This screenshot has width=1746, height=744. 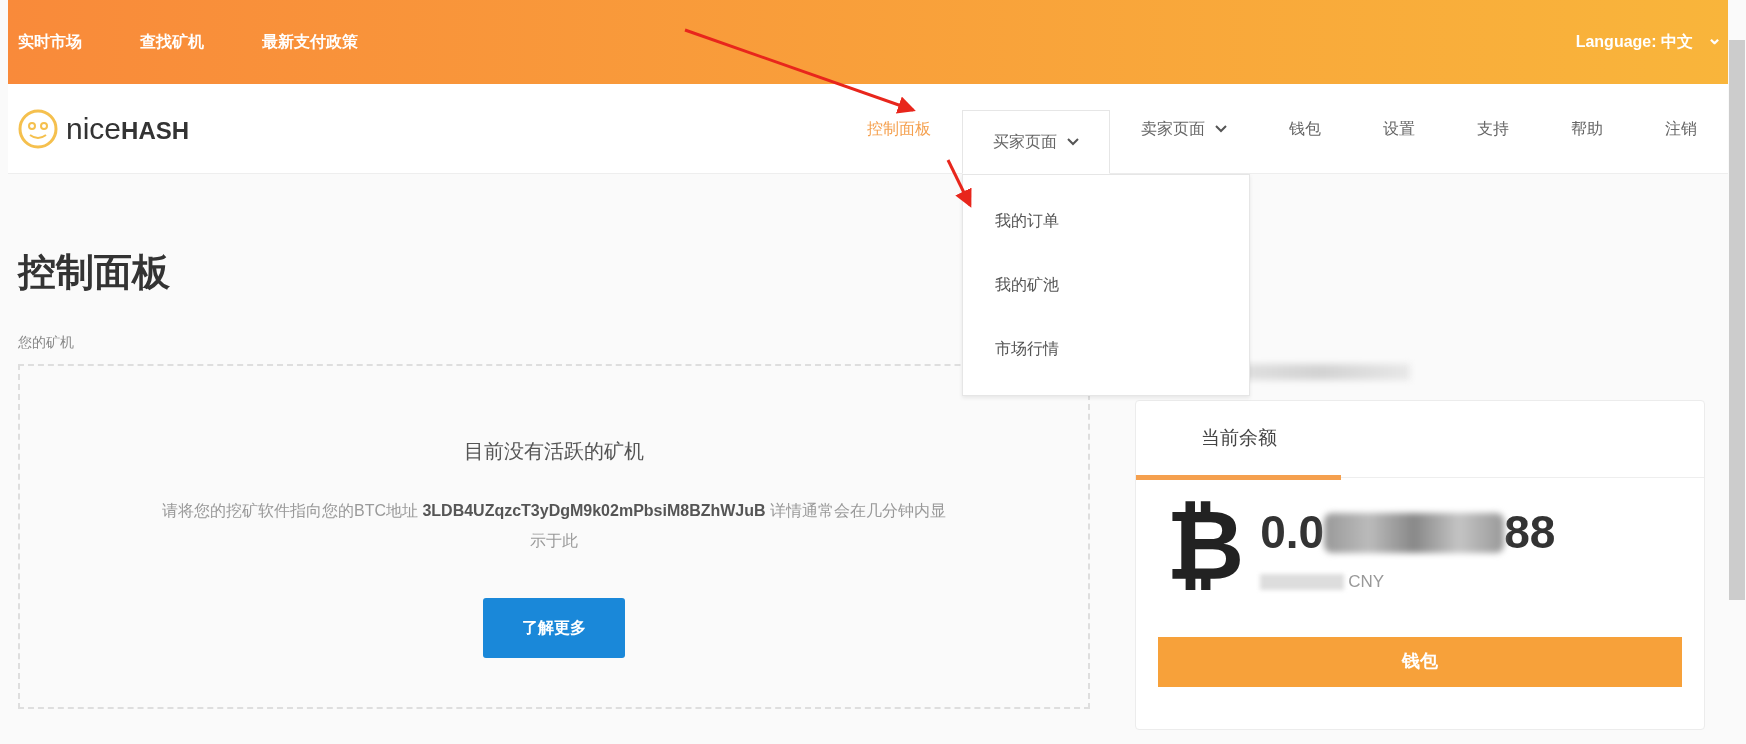 I want to click on dropdown-item: 市场行情, so click(x=1106, y=349).